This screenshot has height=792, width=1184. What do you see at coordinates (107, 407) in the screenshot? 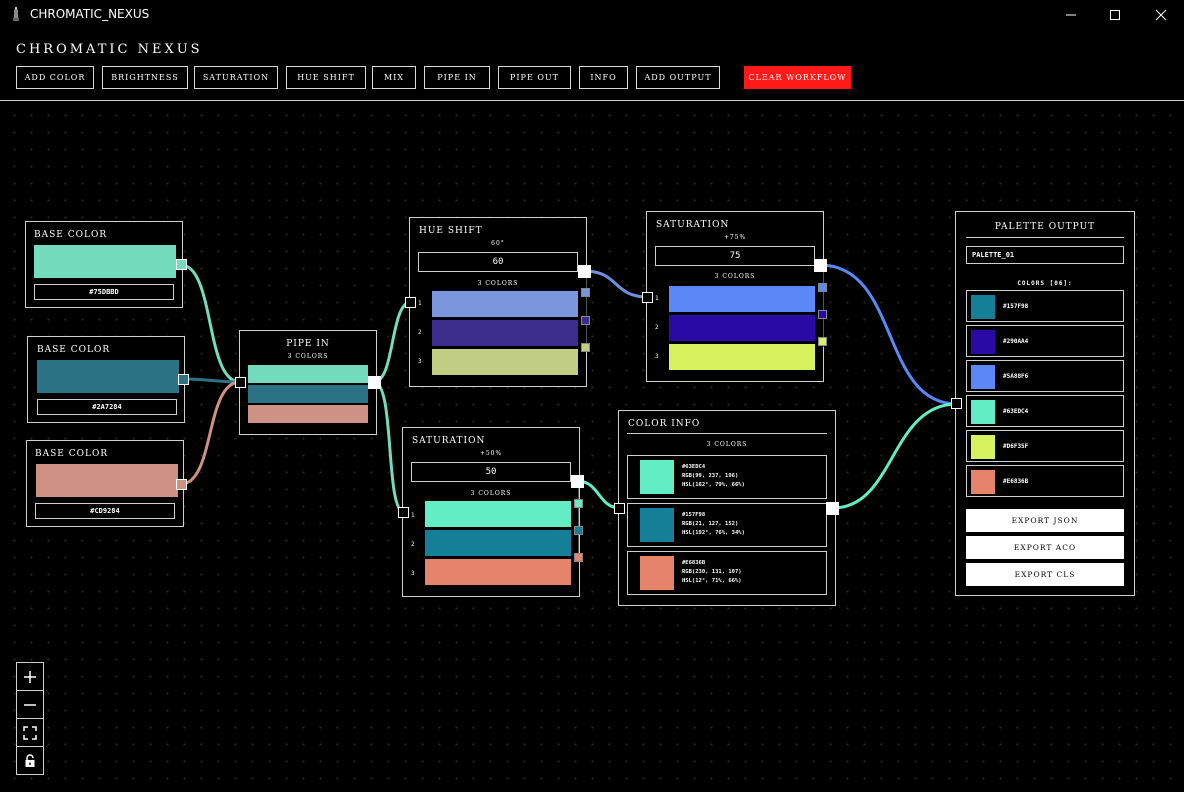
I see `hex-value-field: #2A7284` at bounding box center [107, 407].